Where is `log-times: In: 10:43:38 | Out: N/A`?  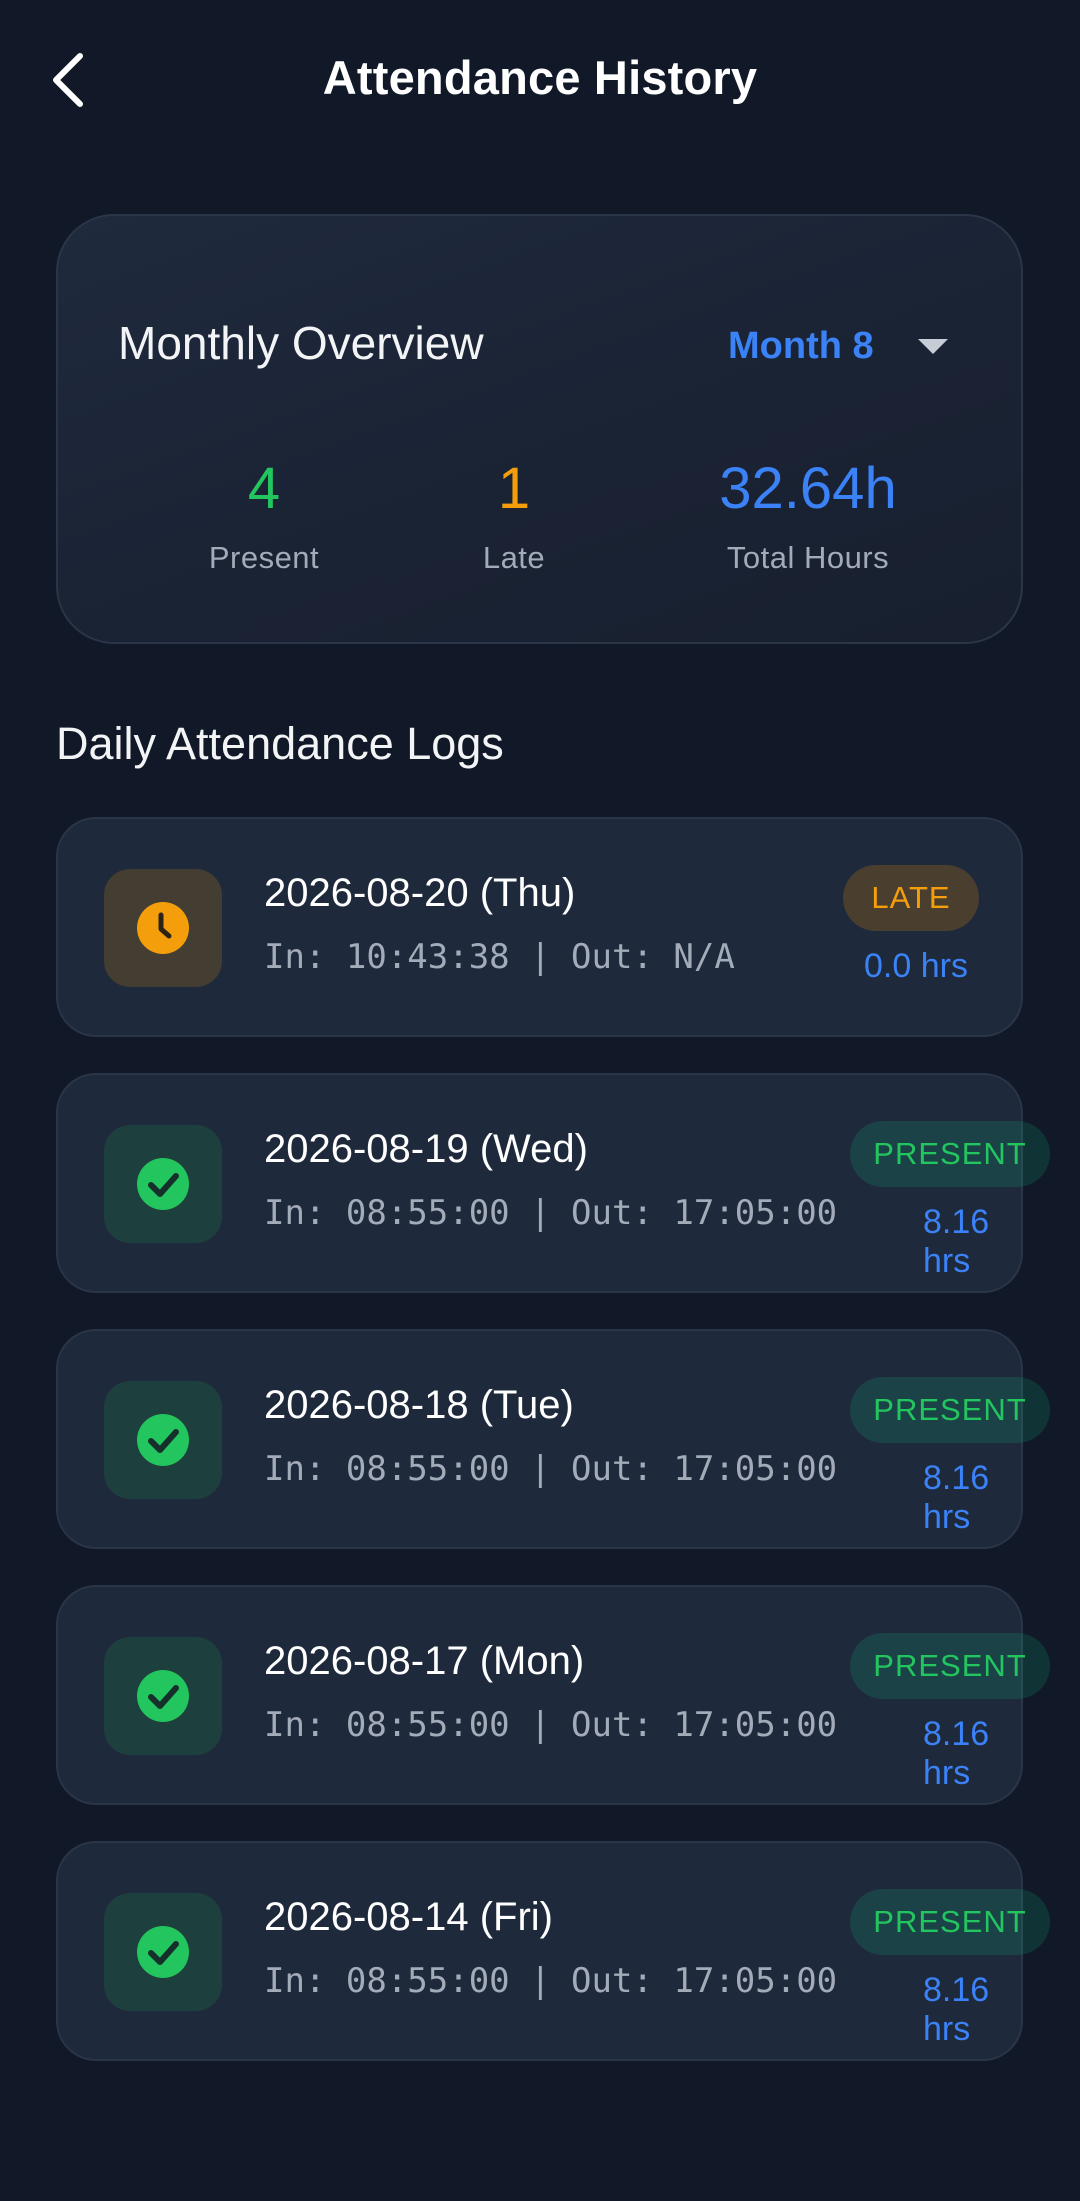 log-times: In: 10:43:38 | Out: N/A is located at coordinates (499, 957).